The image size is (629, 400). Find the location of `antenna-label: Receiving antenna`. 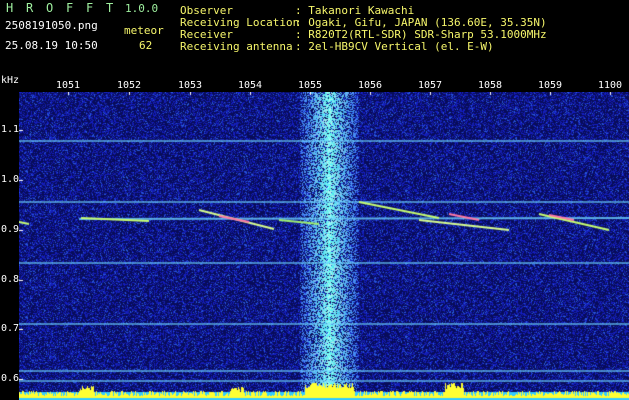

antenna-label: Receiving antenna is located at coordinates (236, 46).